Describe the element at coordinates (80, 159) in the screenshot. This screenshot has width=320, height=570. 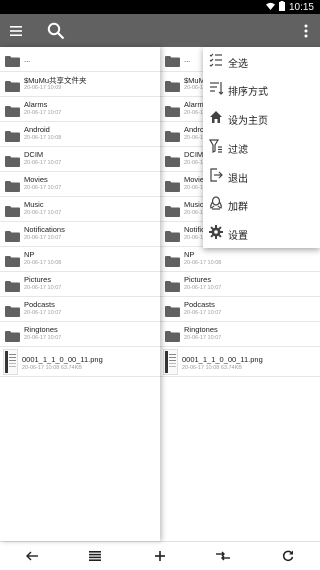
I see `folder-row: DCIM20-06-17 10:07` at that location.